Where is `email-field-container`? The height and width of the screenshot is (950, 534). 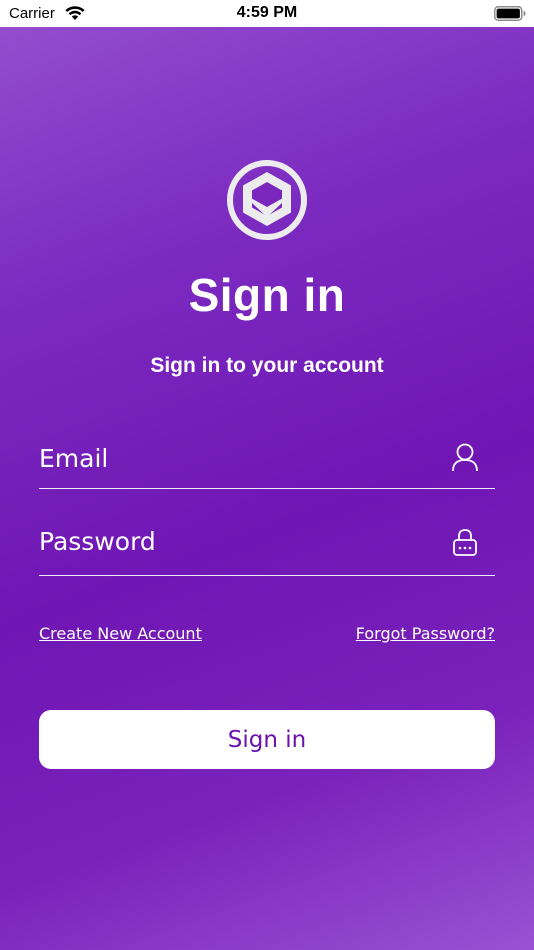 email-field-container is located at coordinates (267, 463).